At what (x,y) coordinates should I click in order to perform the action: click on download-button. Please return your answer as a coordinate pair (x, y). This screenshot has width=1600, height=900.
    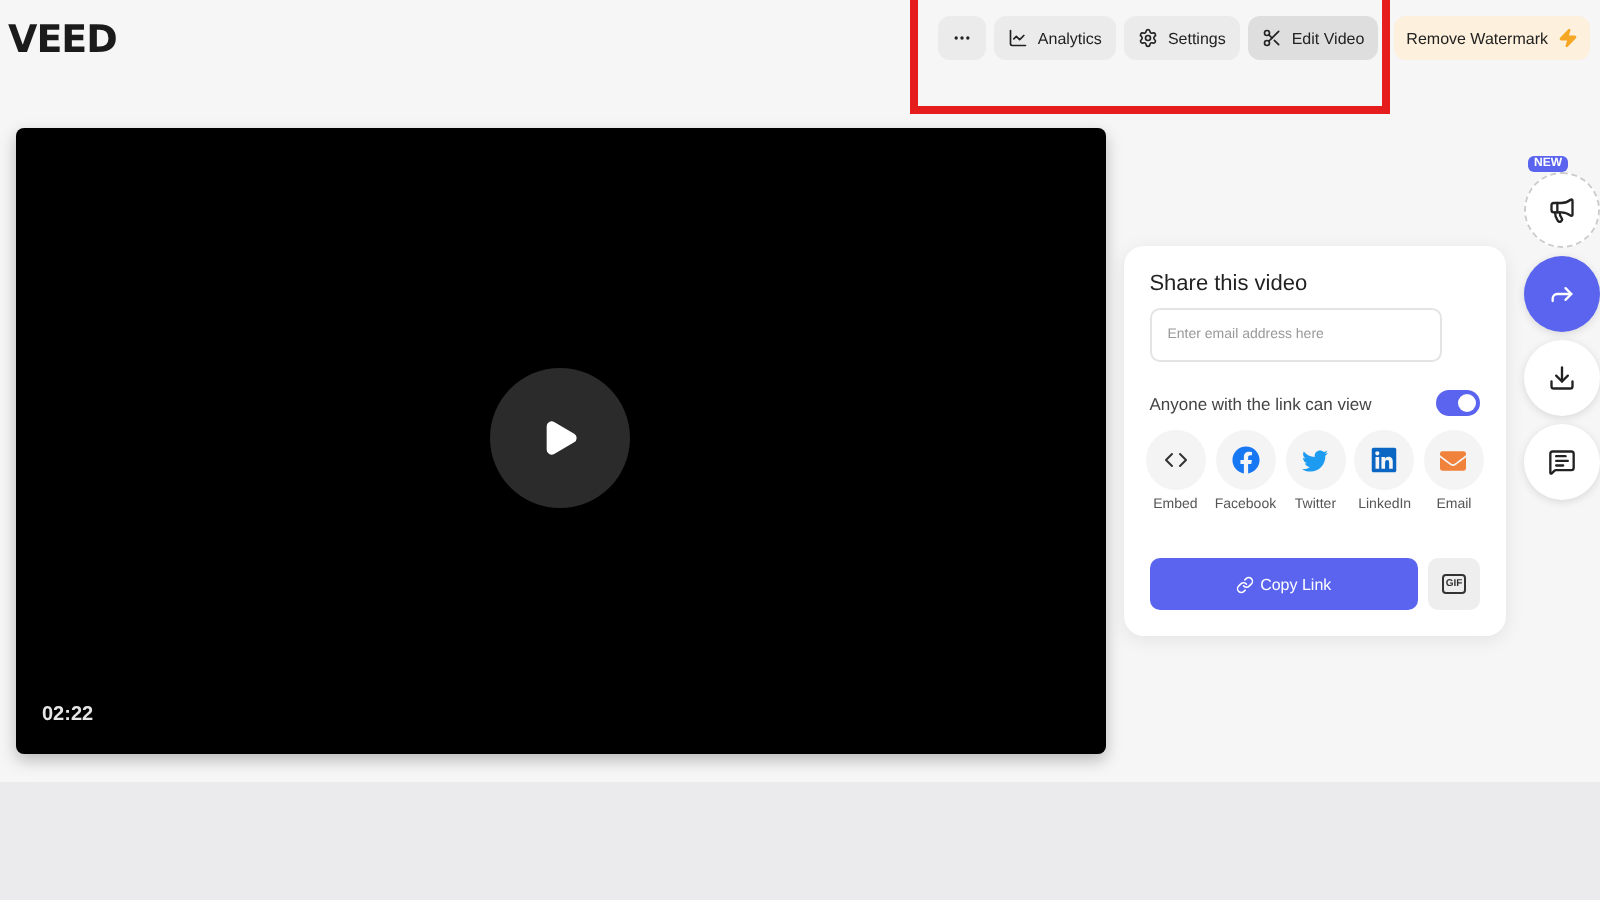
    Looking at the image, I should click on (1562, 378).